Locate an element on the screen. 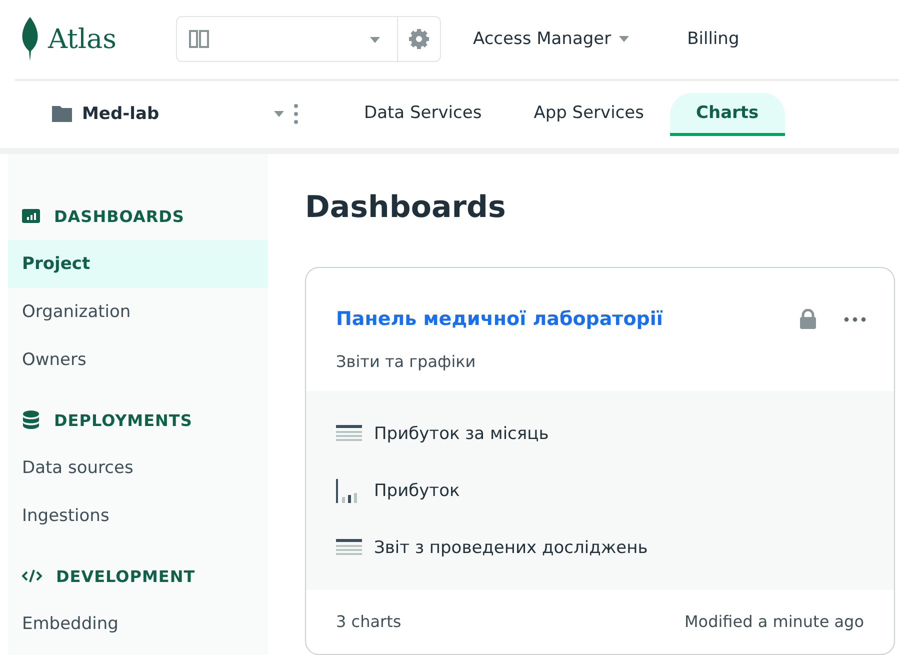  more-options-button is located at coordinates (296, 114).